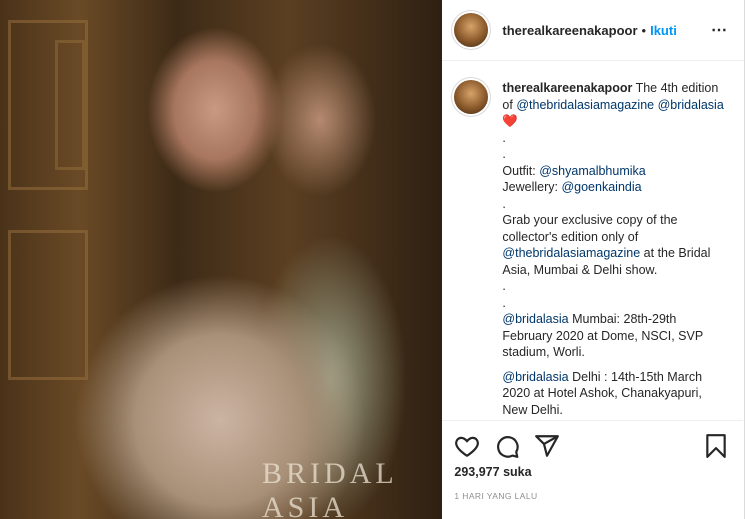 The image size is (745, 519). I want to click on share-icon, so click(547, 446).